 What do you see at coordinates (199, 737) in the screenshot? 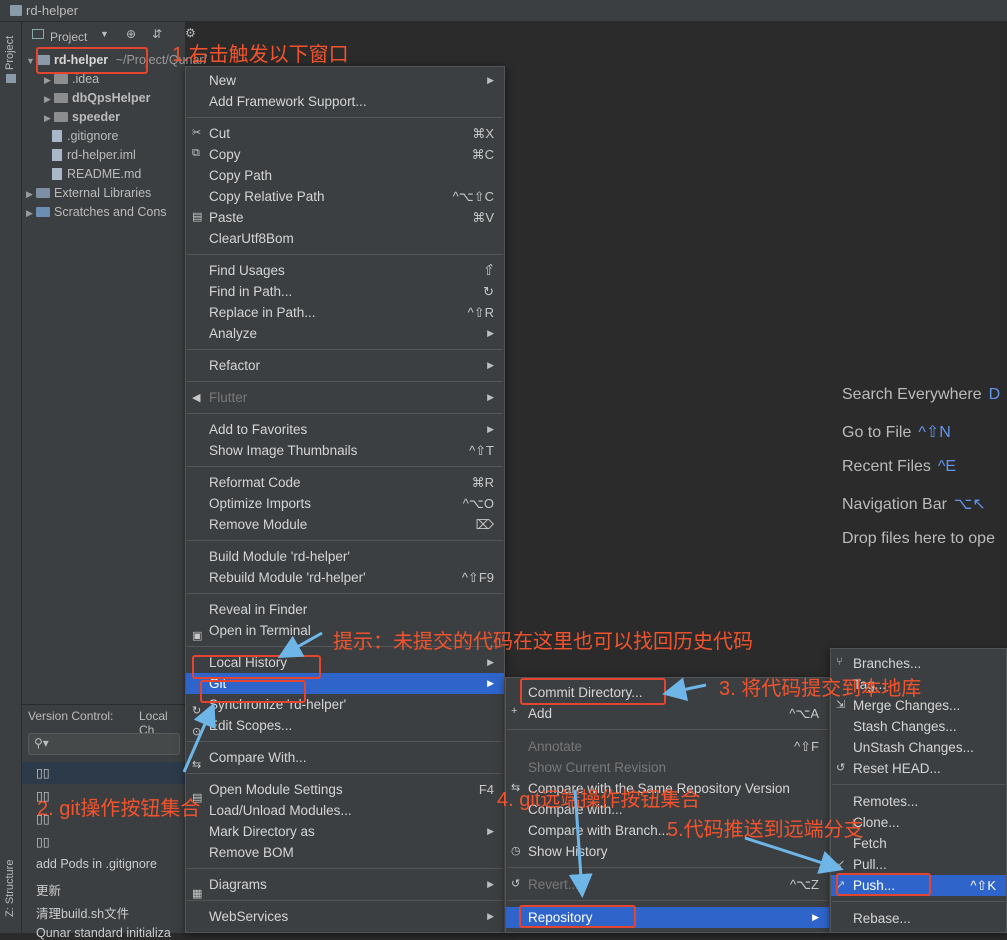
I see `arrow-step2` at bounding box center [199, 737].